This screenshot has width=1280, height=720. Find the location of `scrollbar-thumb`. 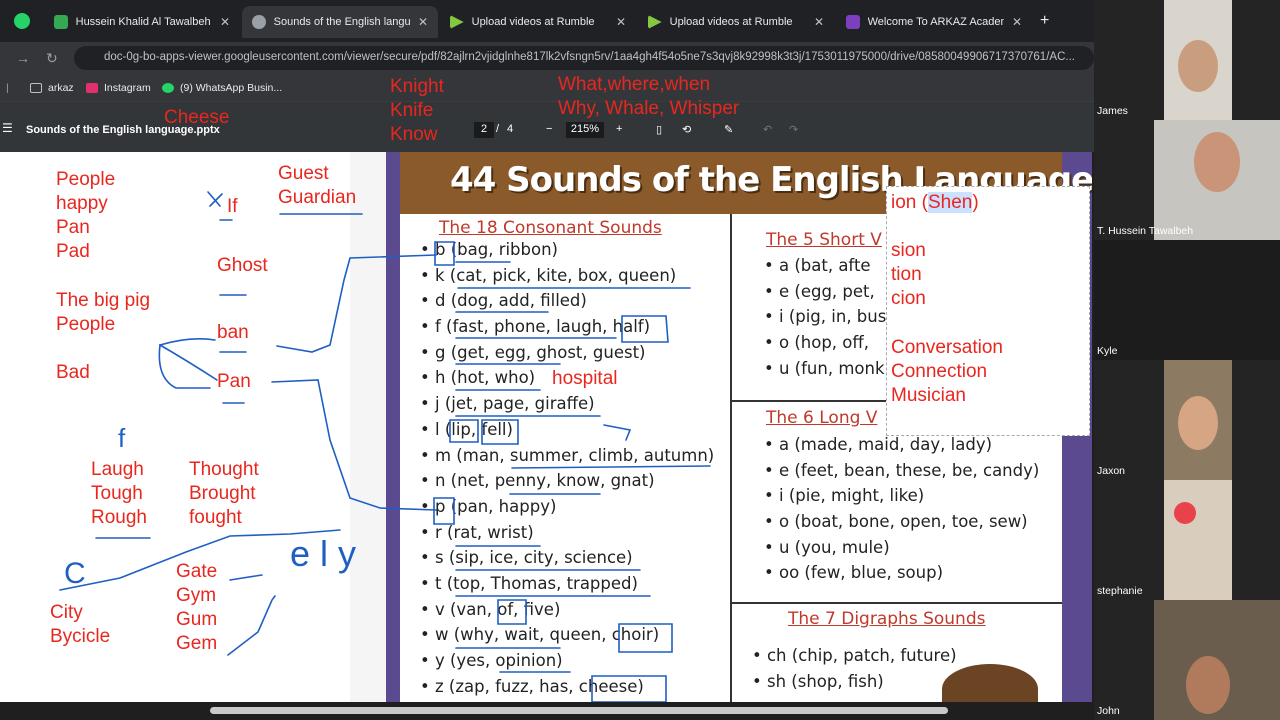

scrollbar-thumb is located at coordinates (579, 710).